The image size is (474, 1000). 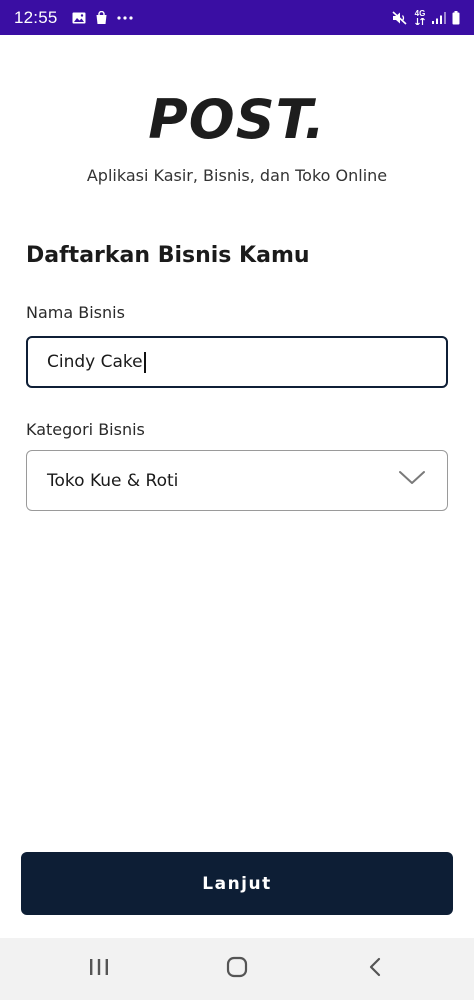 I want to click on business-name-label: Nama Bisnis, so click(x=75, y=312).